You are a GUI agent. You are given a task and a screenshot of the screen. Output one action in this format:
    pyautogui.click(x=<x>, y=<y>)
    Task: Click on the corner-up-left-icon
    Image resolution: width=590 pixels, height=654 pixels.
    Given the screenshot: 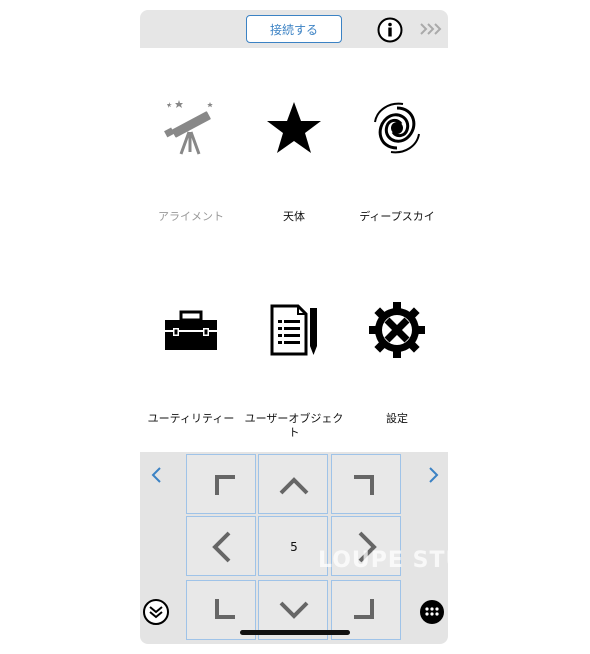 What is the action you would take?
    pyautogui.click(x=225, y=485)
    